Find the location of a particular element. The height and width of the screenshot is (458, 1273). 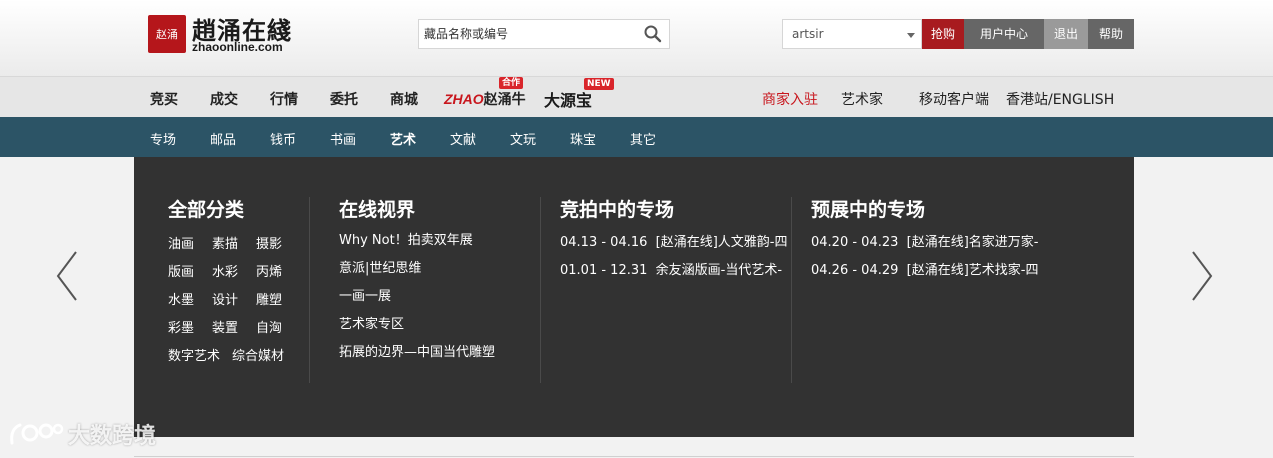

search-input is located at coordinates (529, 34).